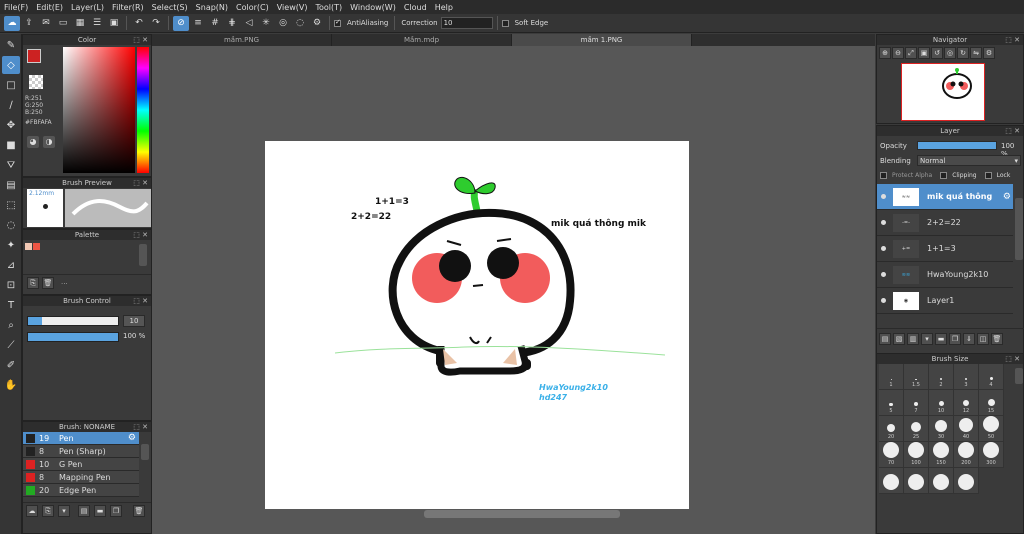 The image size is (1024, 534). I want to click on snap-curve-icon: ◌, so click(300, 23).